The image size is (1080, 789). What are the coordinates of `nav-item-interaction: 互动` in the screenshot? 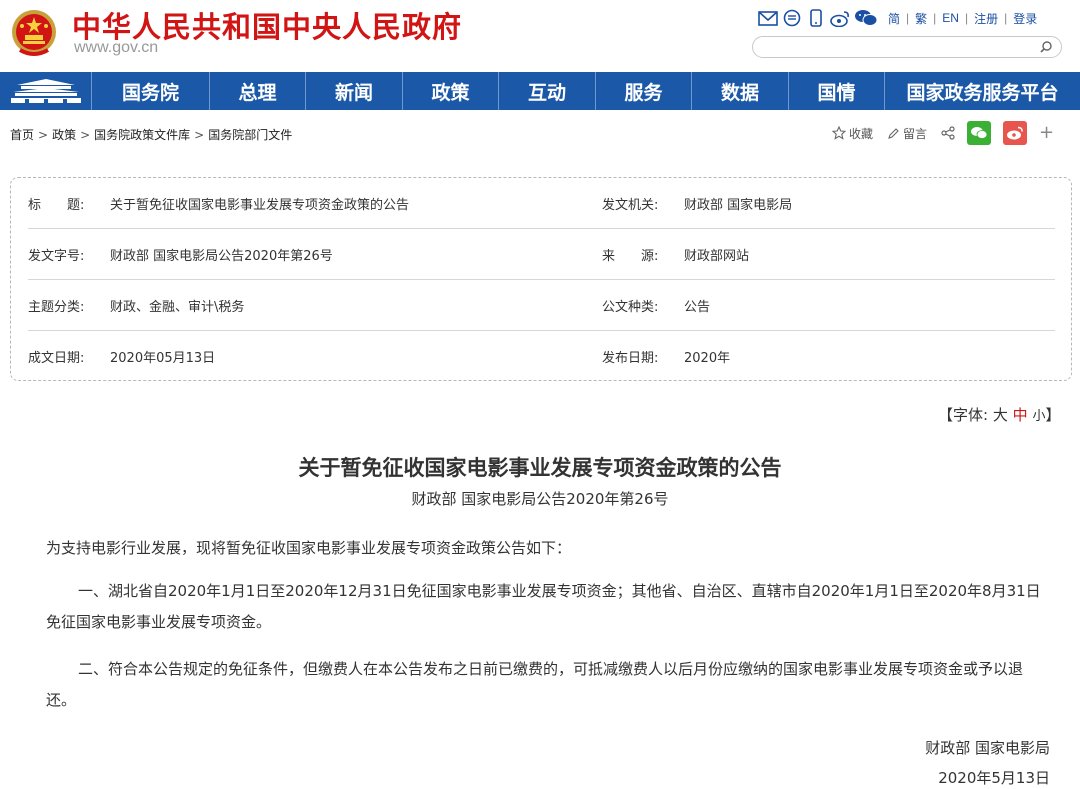 It's located at (547, 91).